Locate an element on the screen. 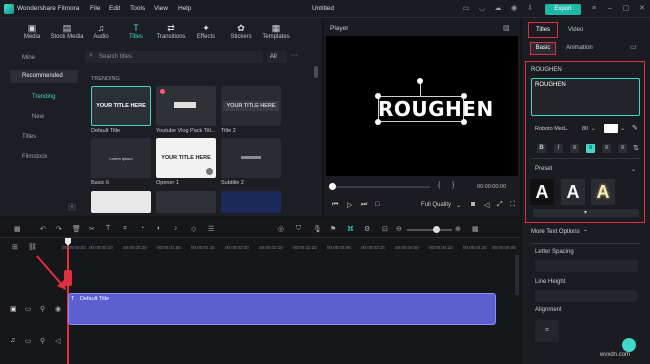 The width and height of the screenshot is (650, 364). crop-icon: ⌗ is located at coordinates (125, 229).